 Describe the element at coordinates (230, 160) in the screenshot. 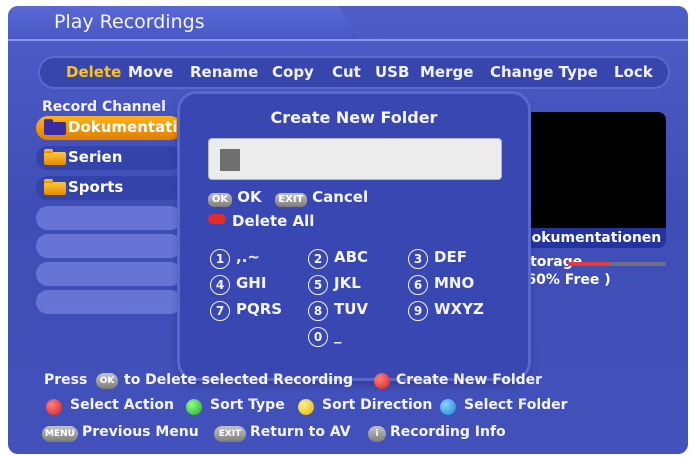

I see `text-cursor` at that location.